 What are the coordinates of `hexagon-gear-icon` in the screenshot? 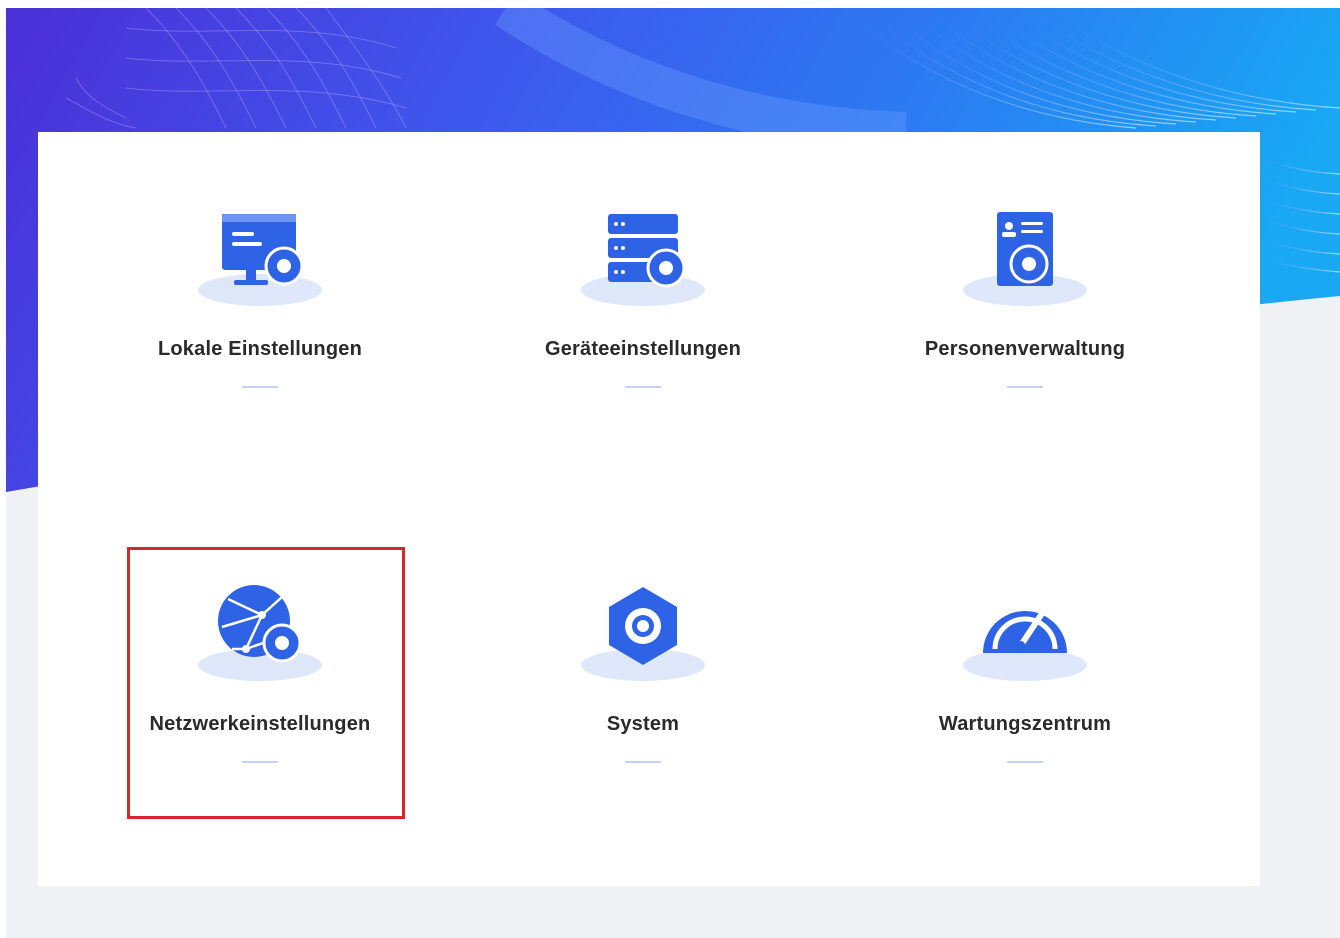 It's located at (643, 634).